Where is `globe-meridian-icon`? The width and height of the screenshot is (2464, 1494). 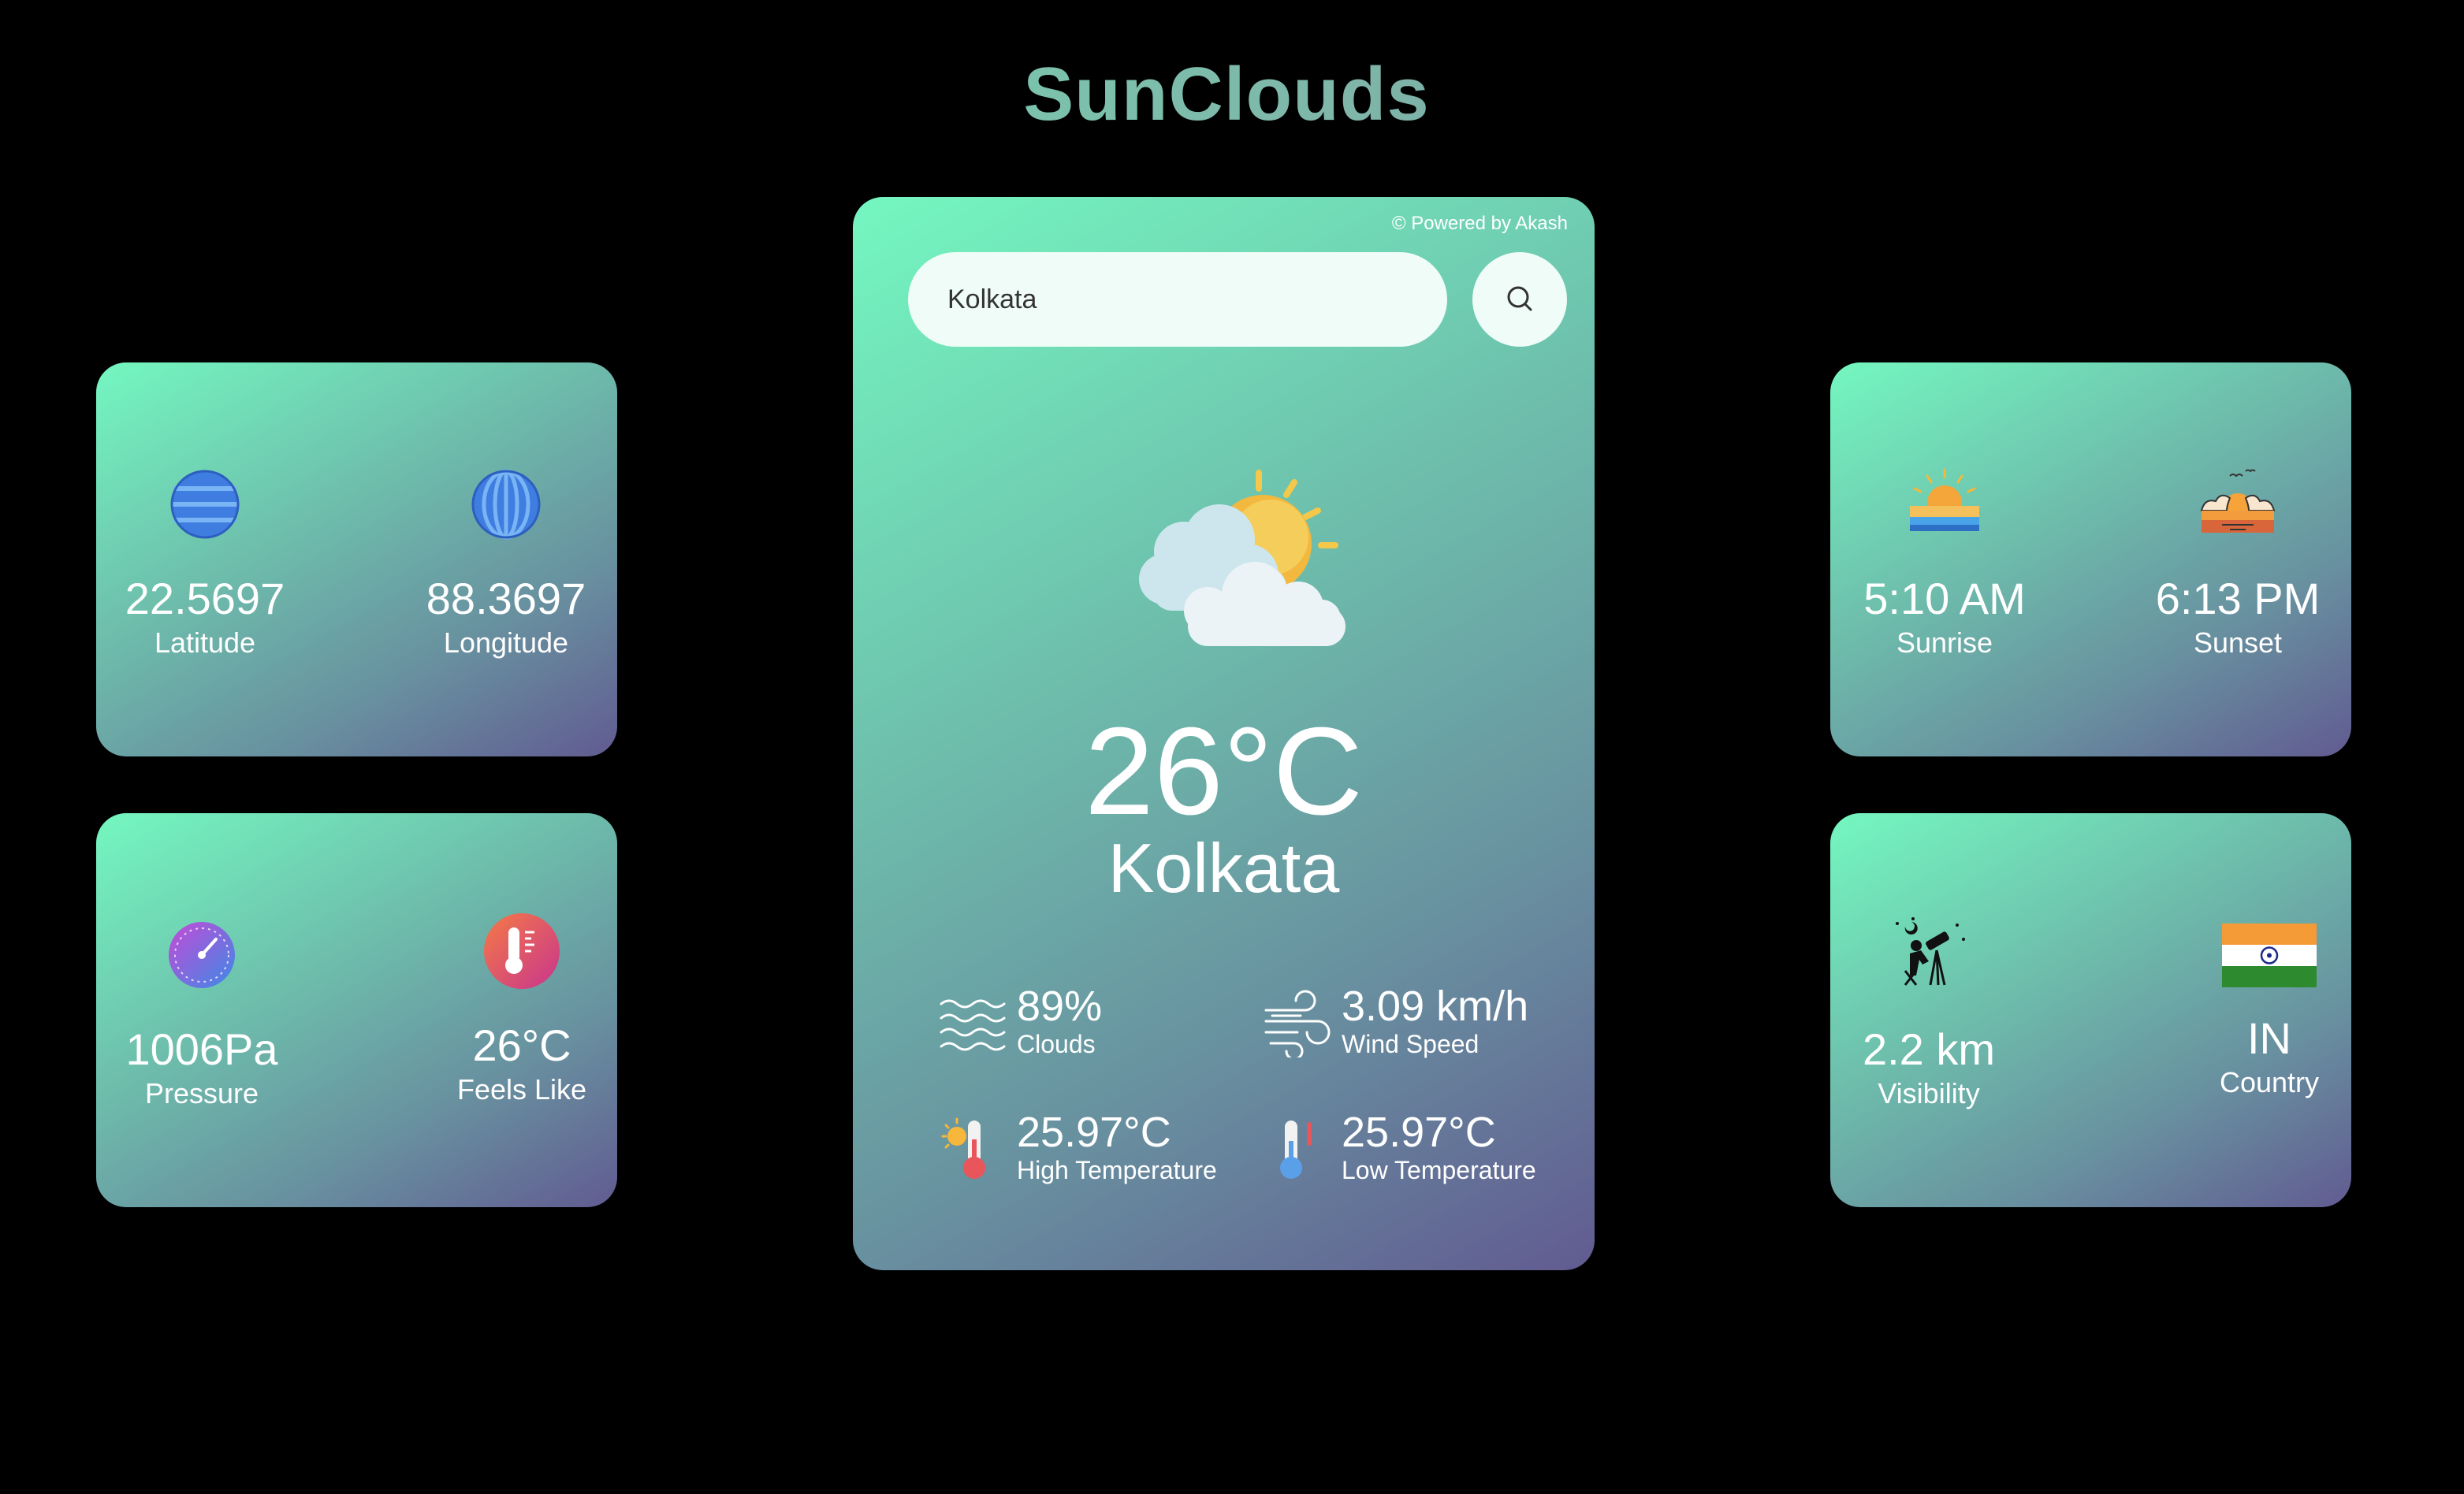 globe-meridian-icon is located at coordinates (506, 504).